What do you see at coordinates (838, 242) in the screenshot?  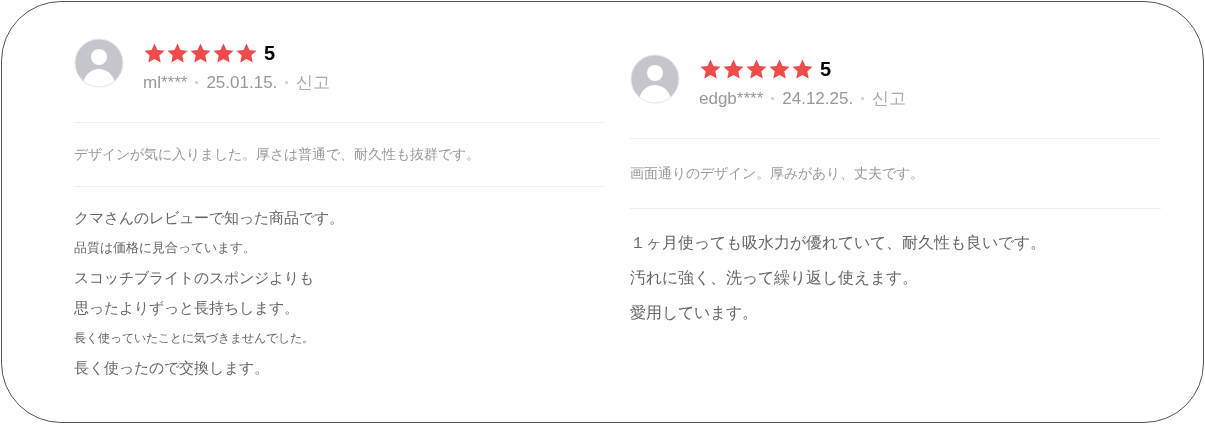 I see `review-text: １ヶ月使っても吸水力が優れていて、耐久性も良いです。` at bounding box center [838, 242].